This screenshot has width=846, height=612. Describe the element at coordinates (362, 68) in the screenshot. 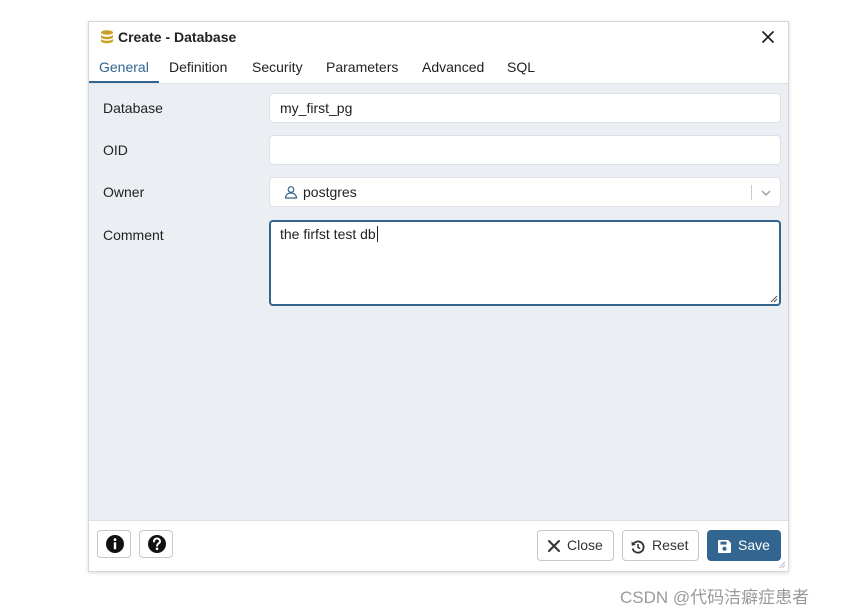

I see `tab-parameters: Parameters` at that location.